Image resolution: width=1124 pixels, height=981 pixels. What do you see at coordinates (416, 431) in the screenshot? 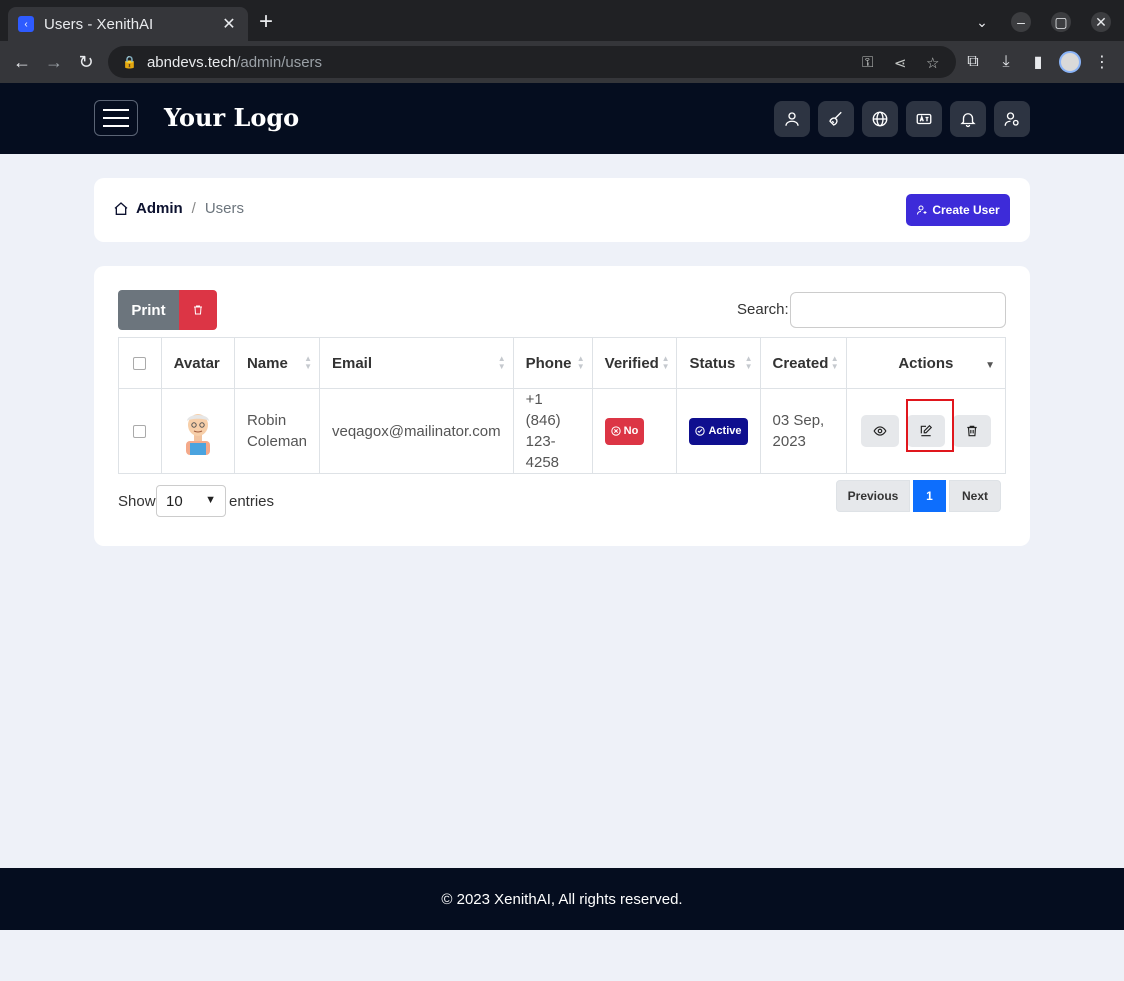
I see `user-email: veqagox@mailinator.com` at bounding box center [416, 431].